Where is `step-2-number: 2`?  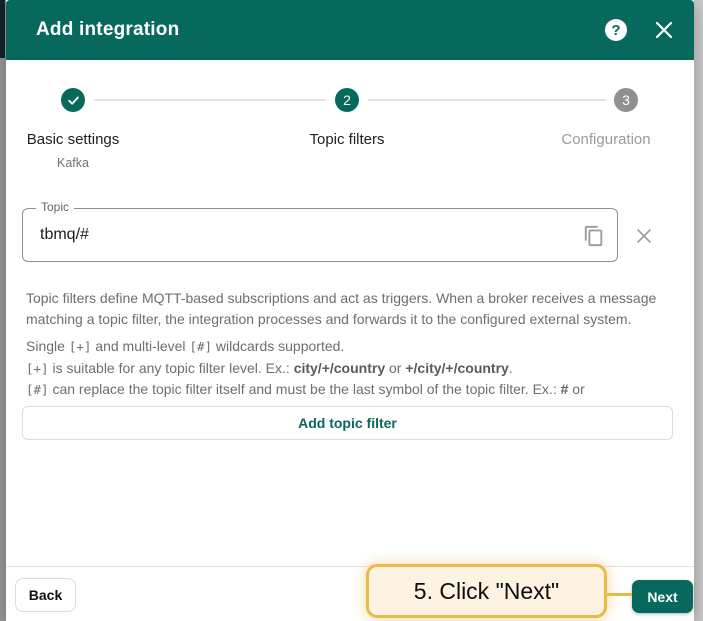
step-2-number: 2 is located at coordinates (347, 100).